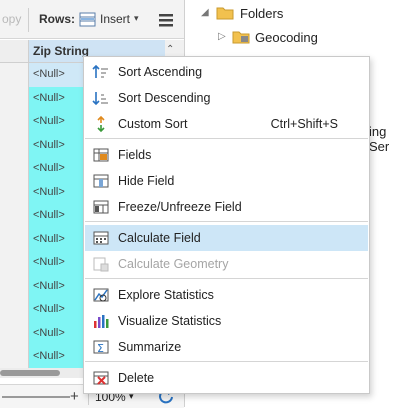  What do you see at coordinates (101, 124) in the screenshot?
I see `custom-sort-icon` at bounding box center [101, 124].